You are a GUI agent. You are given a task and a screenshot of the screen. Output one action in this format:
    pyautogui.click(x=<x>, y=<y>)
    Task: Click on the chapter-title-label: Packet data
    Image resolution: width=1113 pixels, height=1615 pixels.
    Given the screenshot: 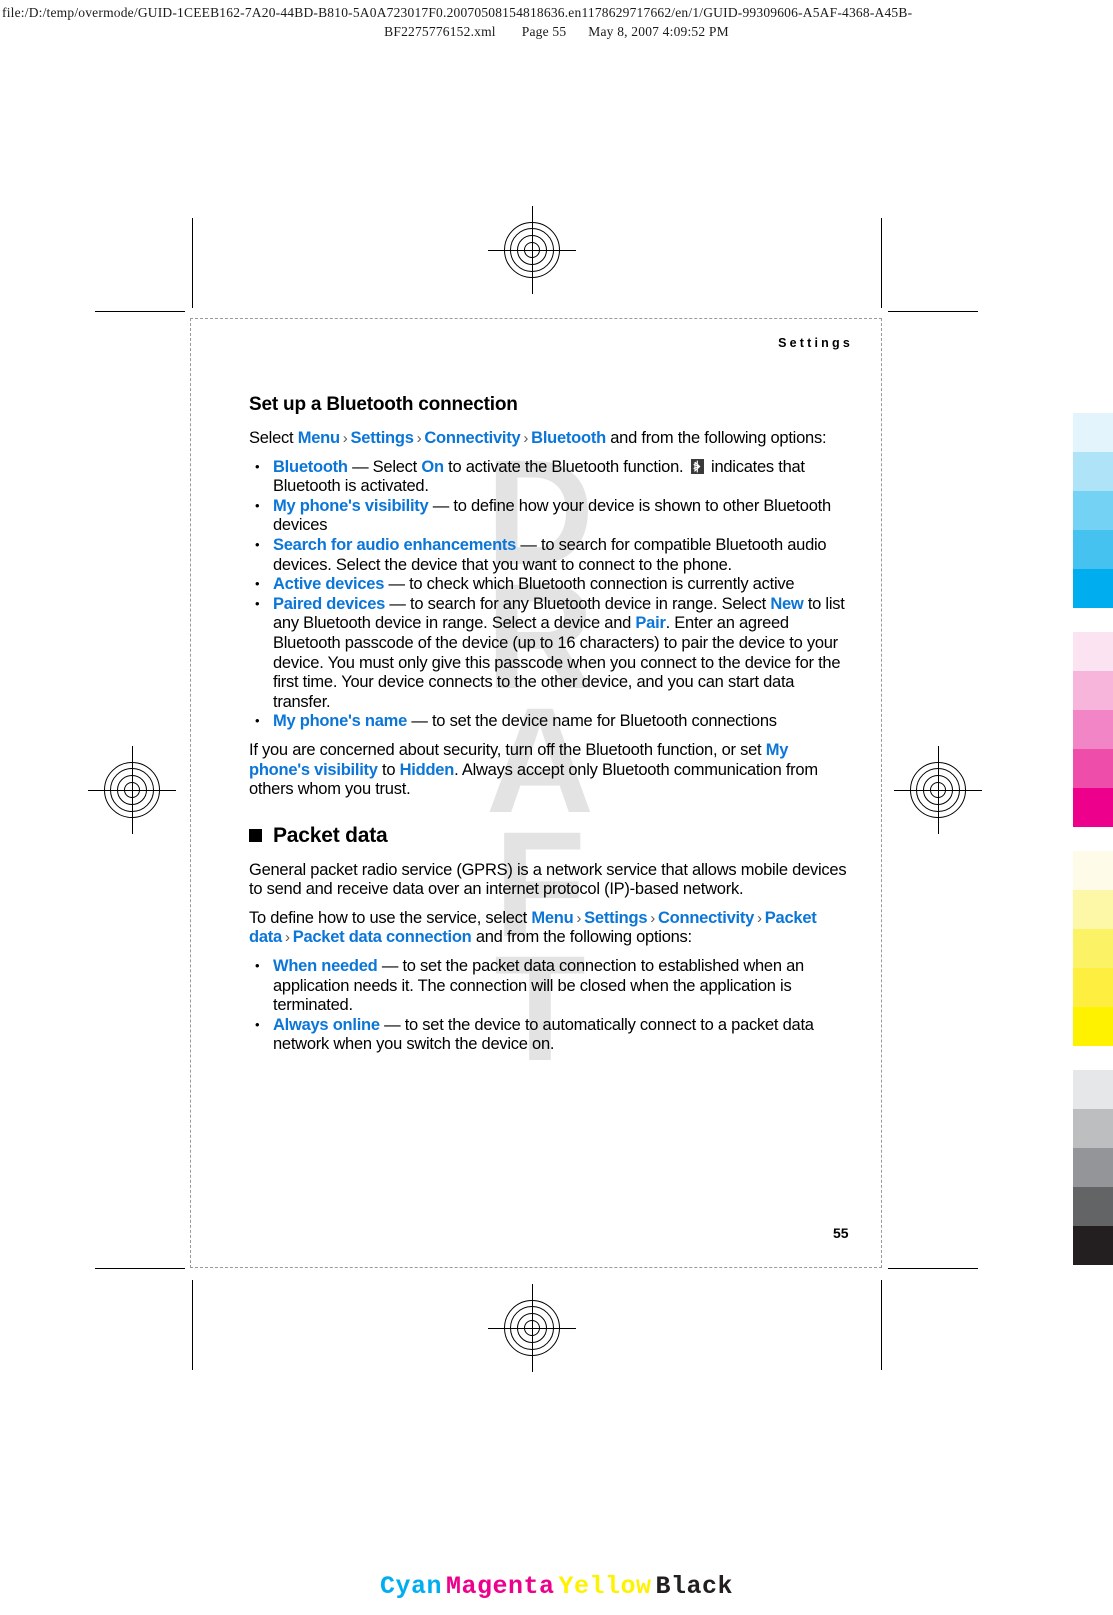 What is the action you would take?
    pyautogui.click(x=330, y=835)
    